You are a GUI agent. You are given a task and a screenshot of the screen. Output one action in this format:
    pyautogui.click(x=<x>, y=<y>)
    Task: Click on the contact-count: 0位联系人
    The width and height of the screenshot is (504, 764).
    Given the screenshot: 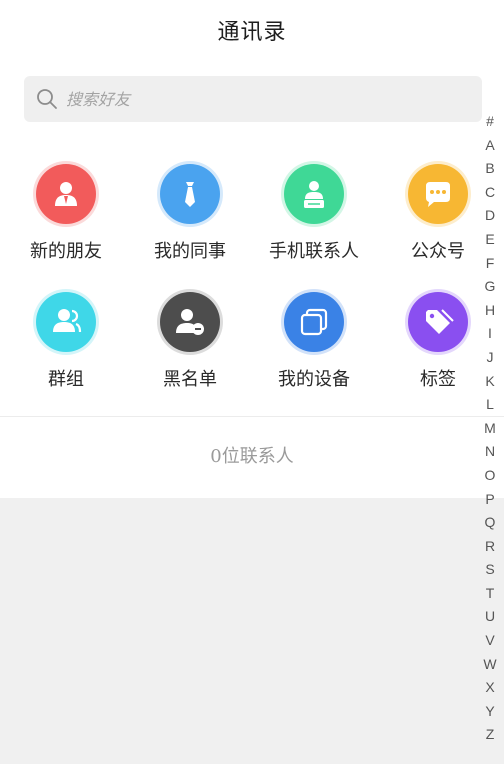 What is the action you would take?
    pyautogui.click(x=252, y=456)
    